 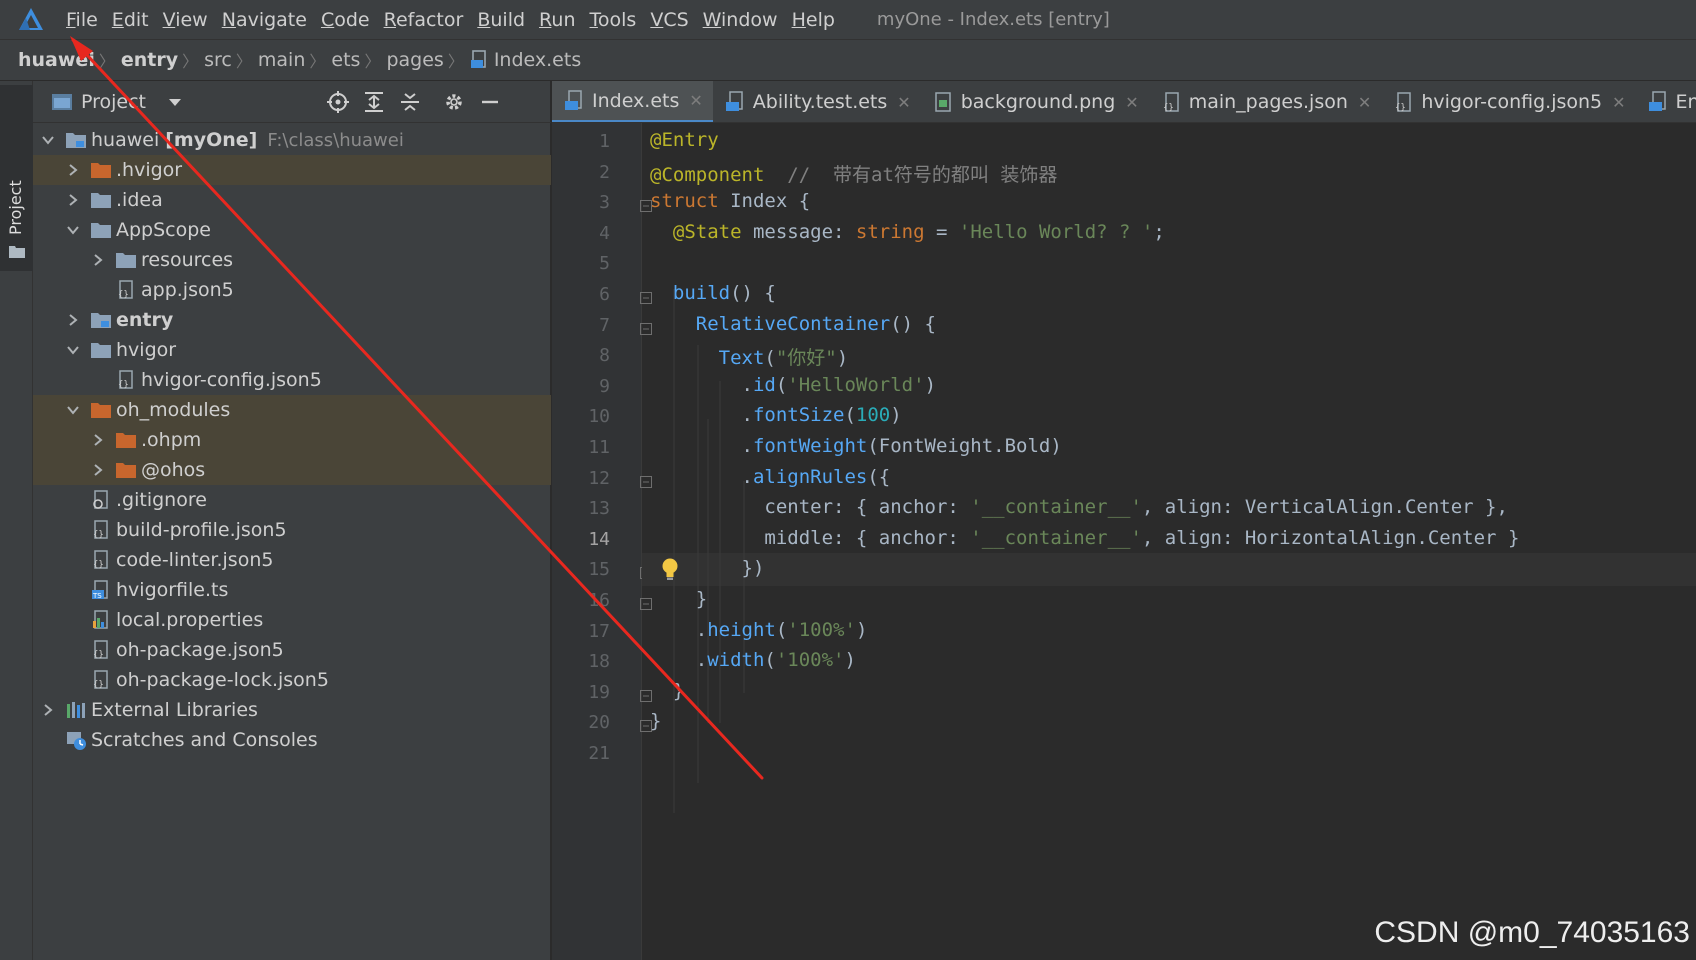 What do you see at coordinates (922, 174) in the screenshot?
I see `code-token: // 带有at符号的都叫 装饰器` at bounding box center [922, 174].